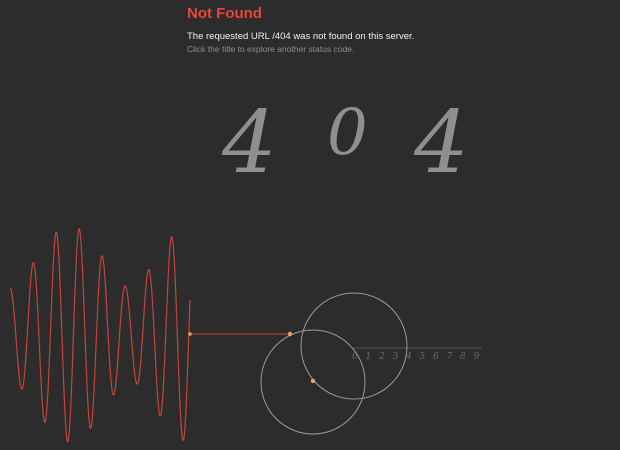  I want to click on scale-digit: 6, so click(436, 357).